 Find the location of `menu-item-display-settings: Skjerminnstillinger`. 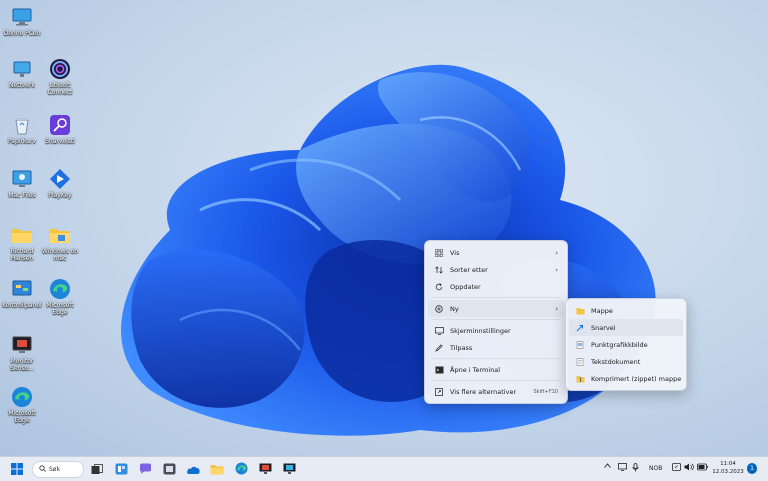

menu-item-display-settings: Skjerminnstillinger is located at coordinates (496, 330).